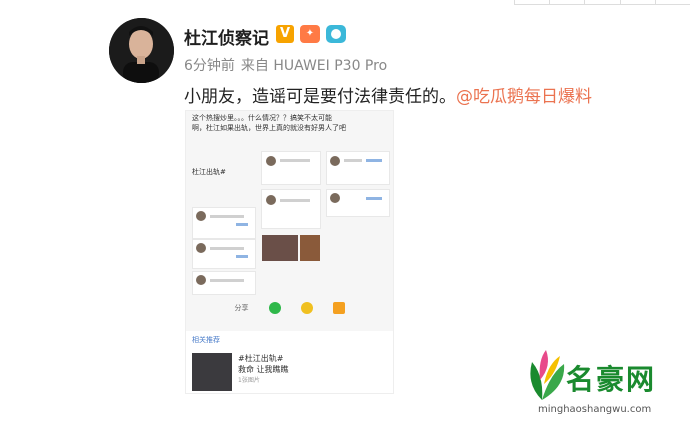  Describe the element at coordinates (602, 2) in the screenshot. I see `top-tab-strip` at that location.